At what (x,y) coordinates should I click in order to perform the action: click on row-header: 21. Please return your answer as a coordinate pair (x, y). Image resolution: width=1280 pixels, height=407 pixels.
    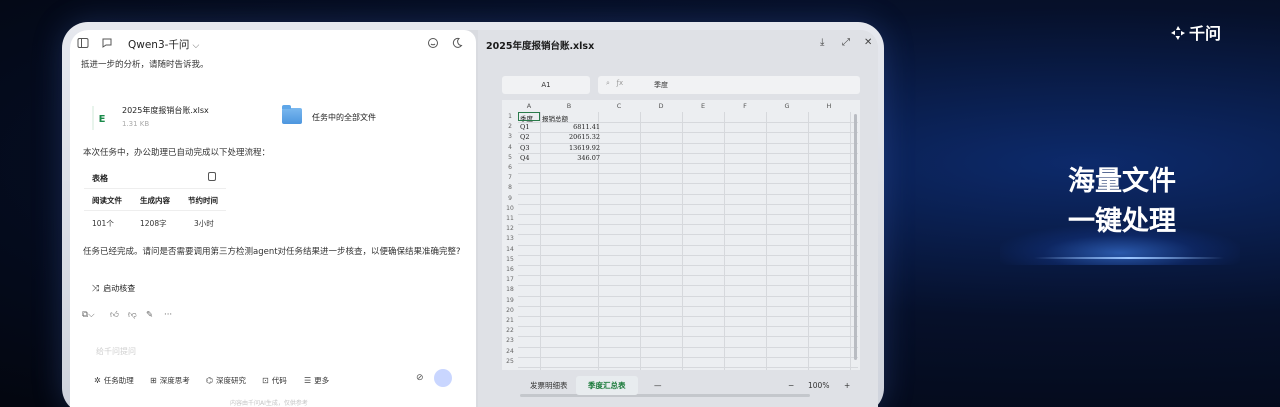
    Looking at the image, I should click on (510, 320).